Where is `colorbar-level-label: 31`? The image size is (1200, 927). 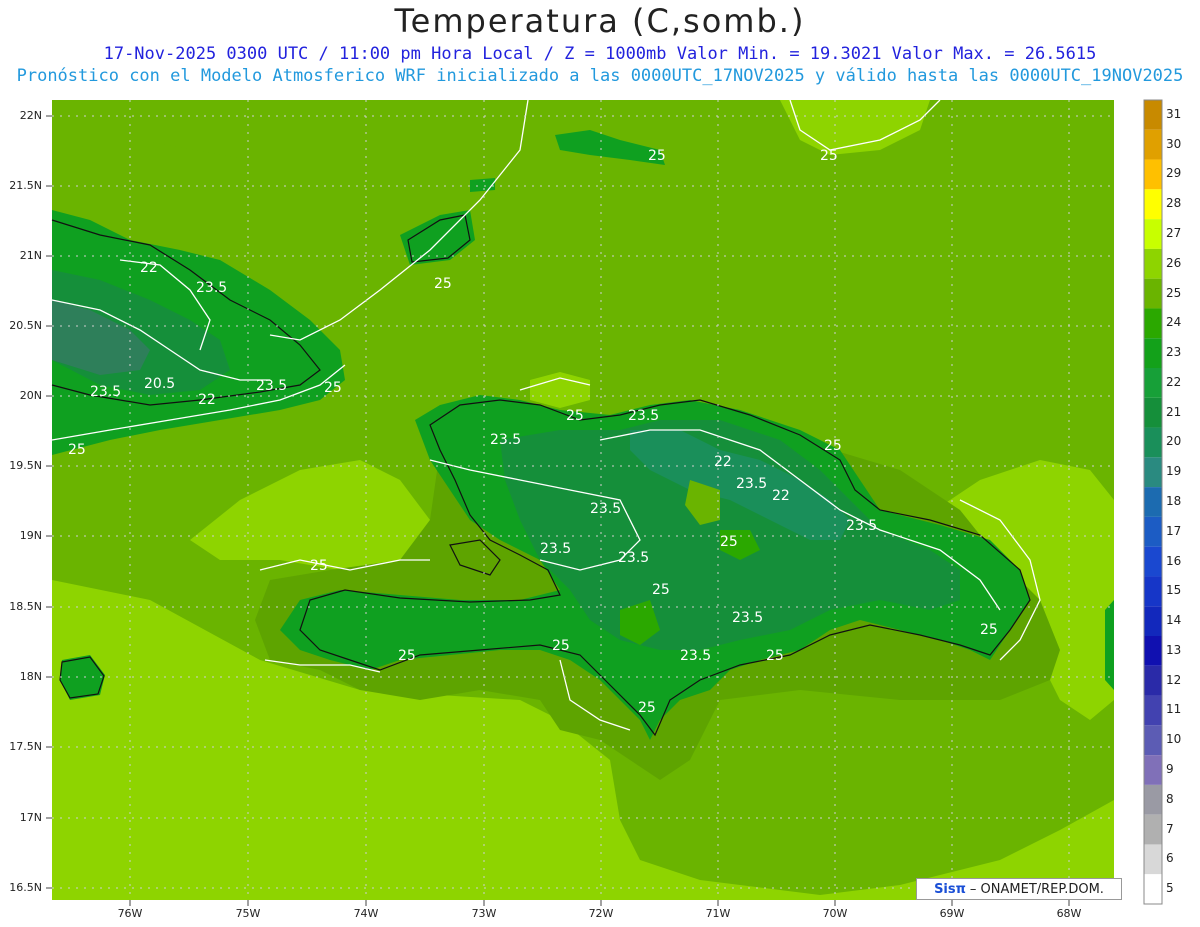 colorbar-level-label: 31 is located at coordinates (1174, 113).